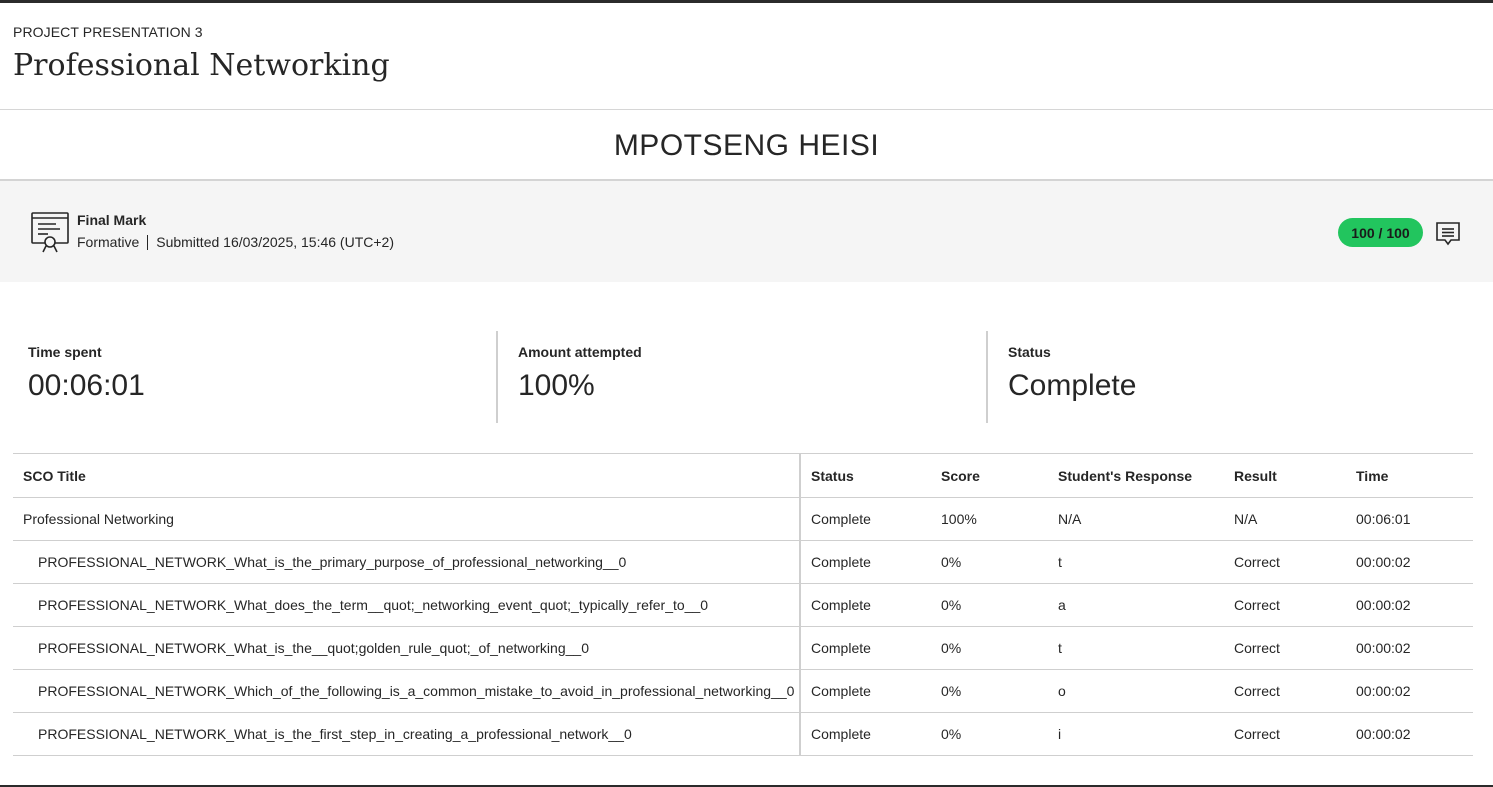 This screenshot has height=787, width=1493. I want to click on stat-label: Status, so click(1029, 352).